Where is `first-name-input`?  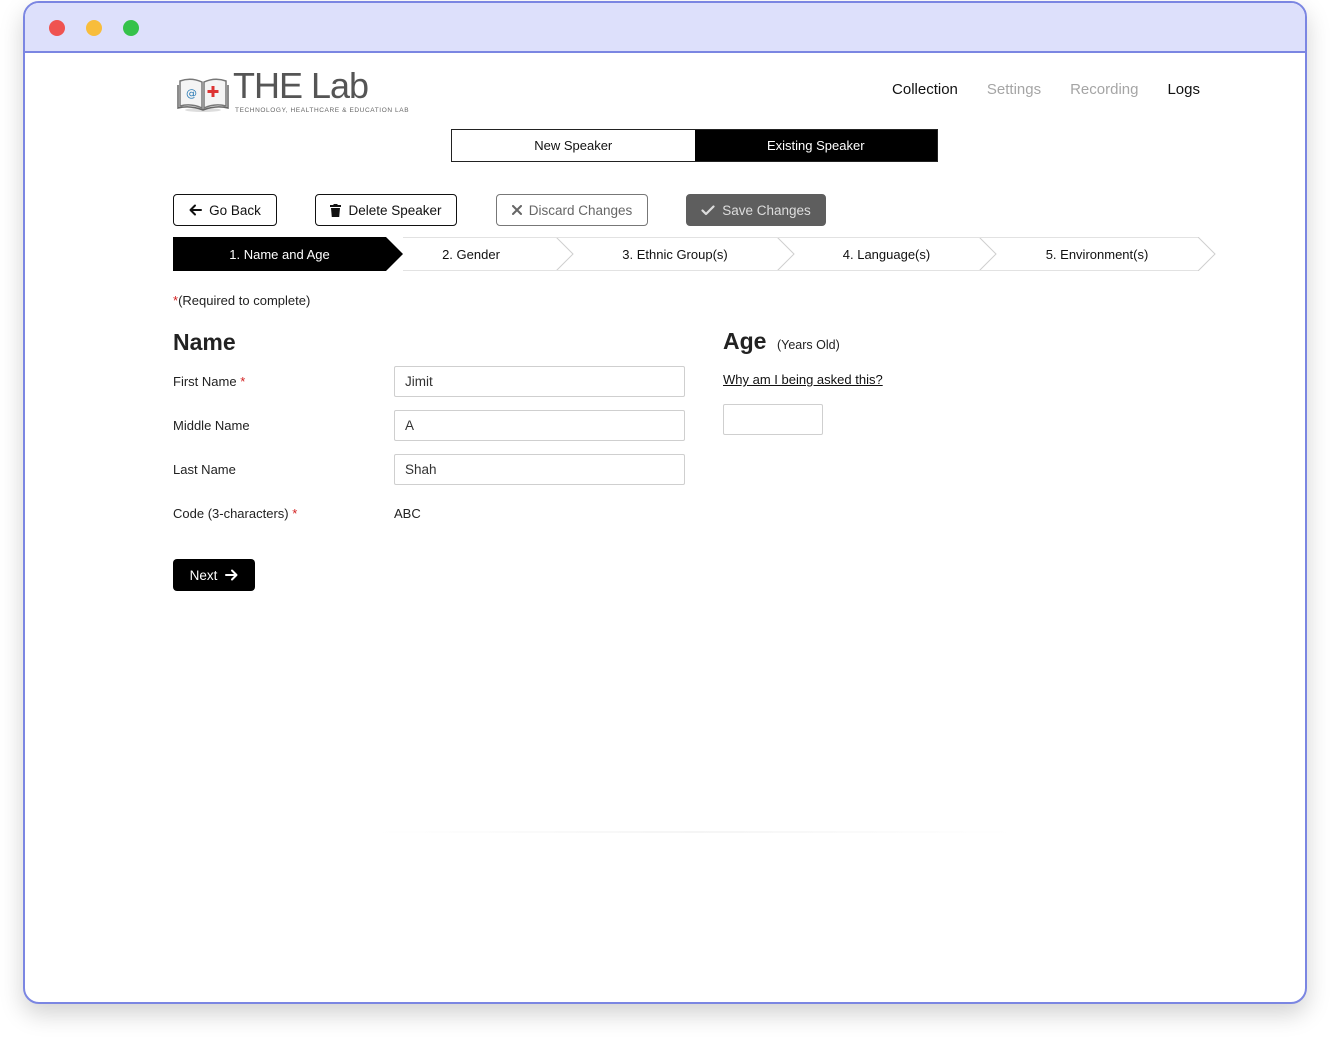
first-name-input is located at coordinates (539, 381).